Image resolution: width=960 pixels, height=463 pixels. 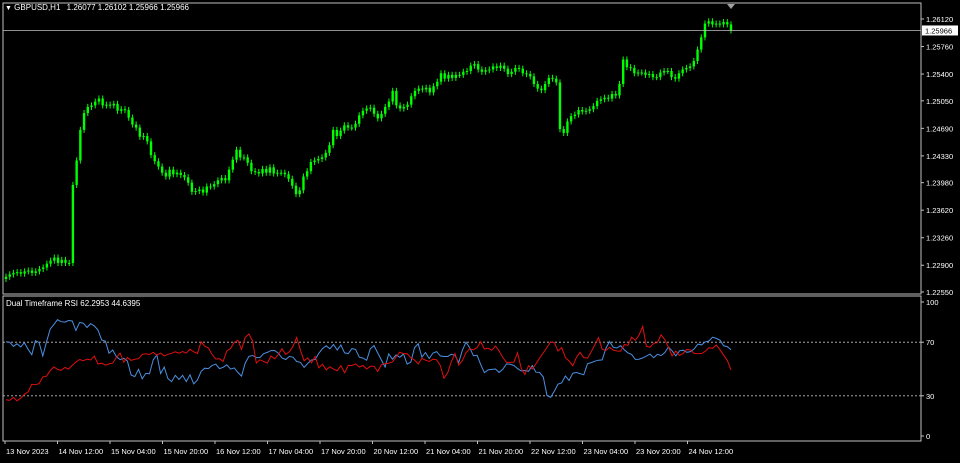 What do you see at coordinates (186, 451) in the screenshot?
I see `time-tick-label: 15 Nov 20:00` at bounding box center [186, 451].